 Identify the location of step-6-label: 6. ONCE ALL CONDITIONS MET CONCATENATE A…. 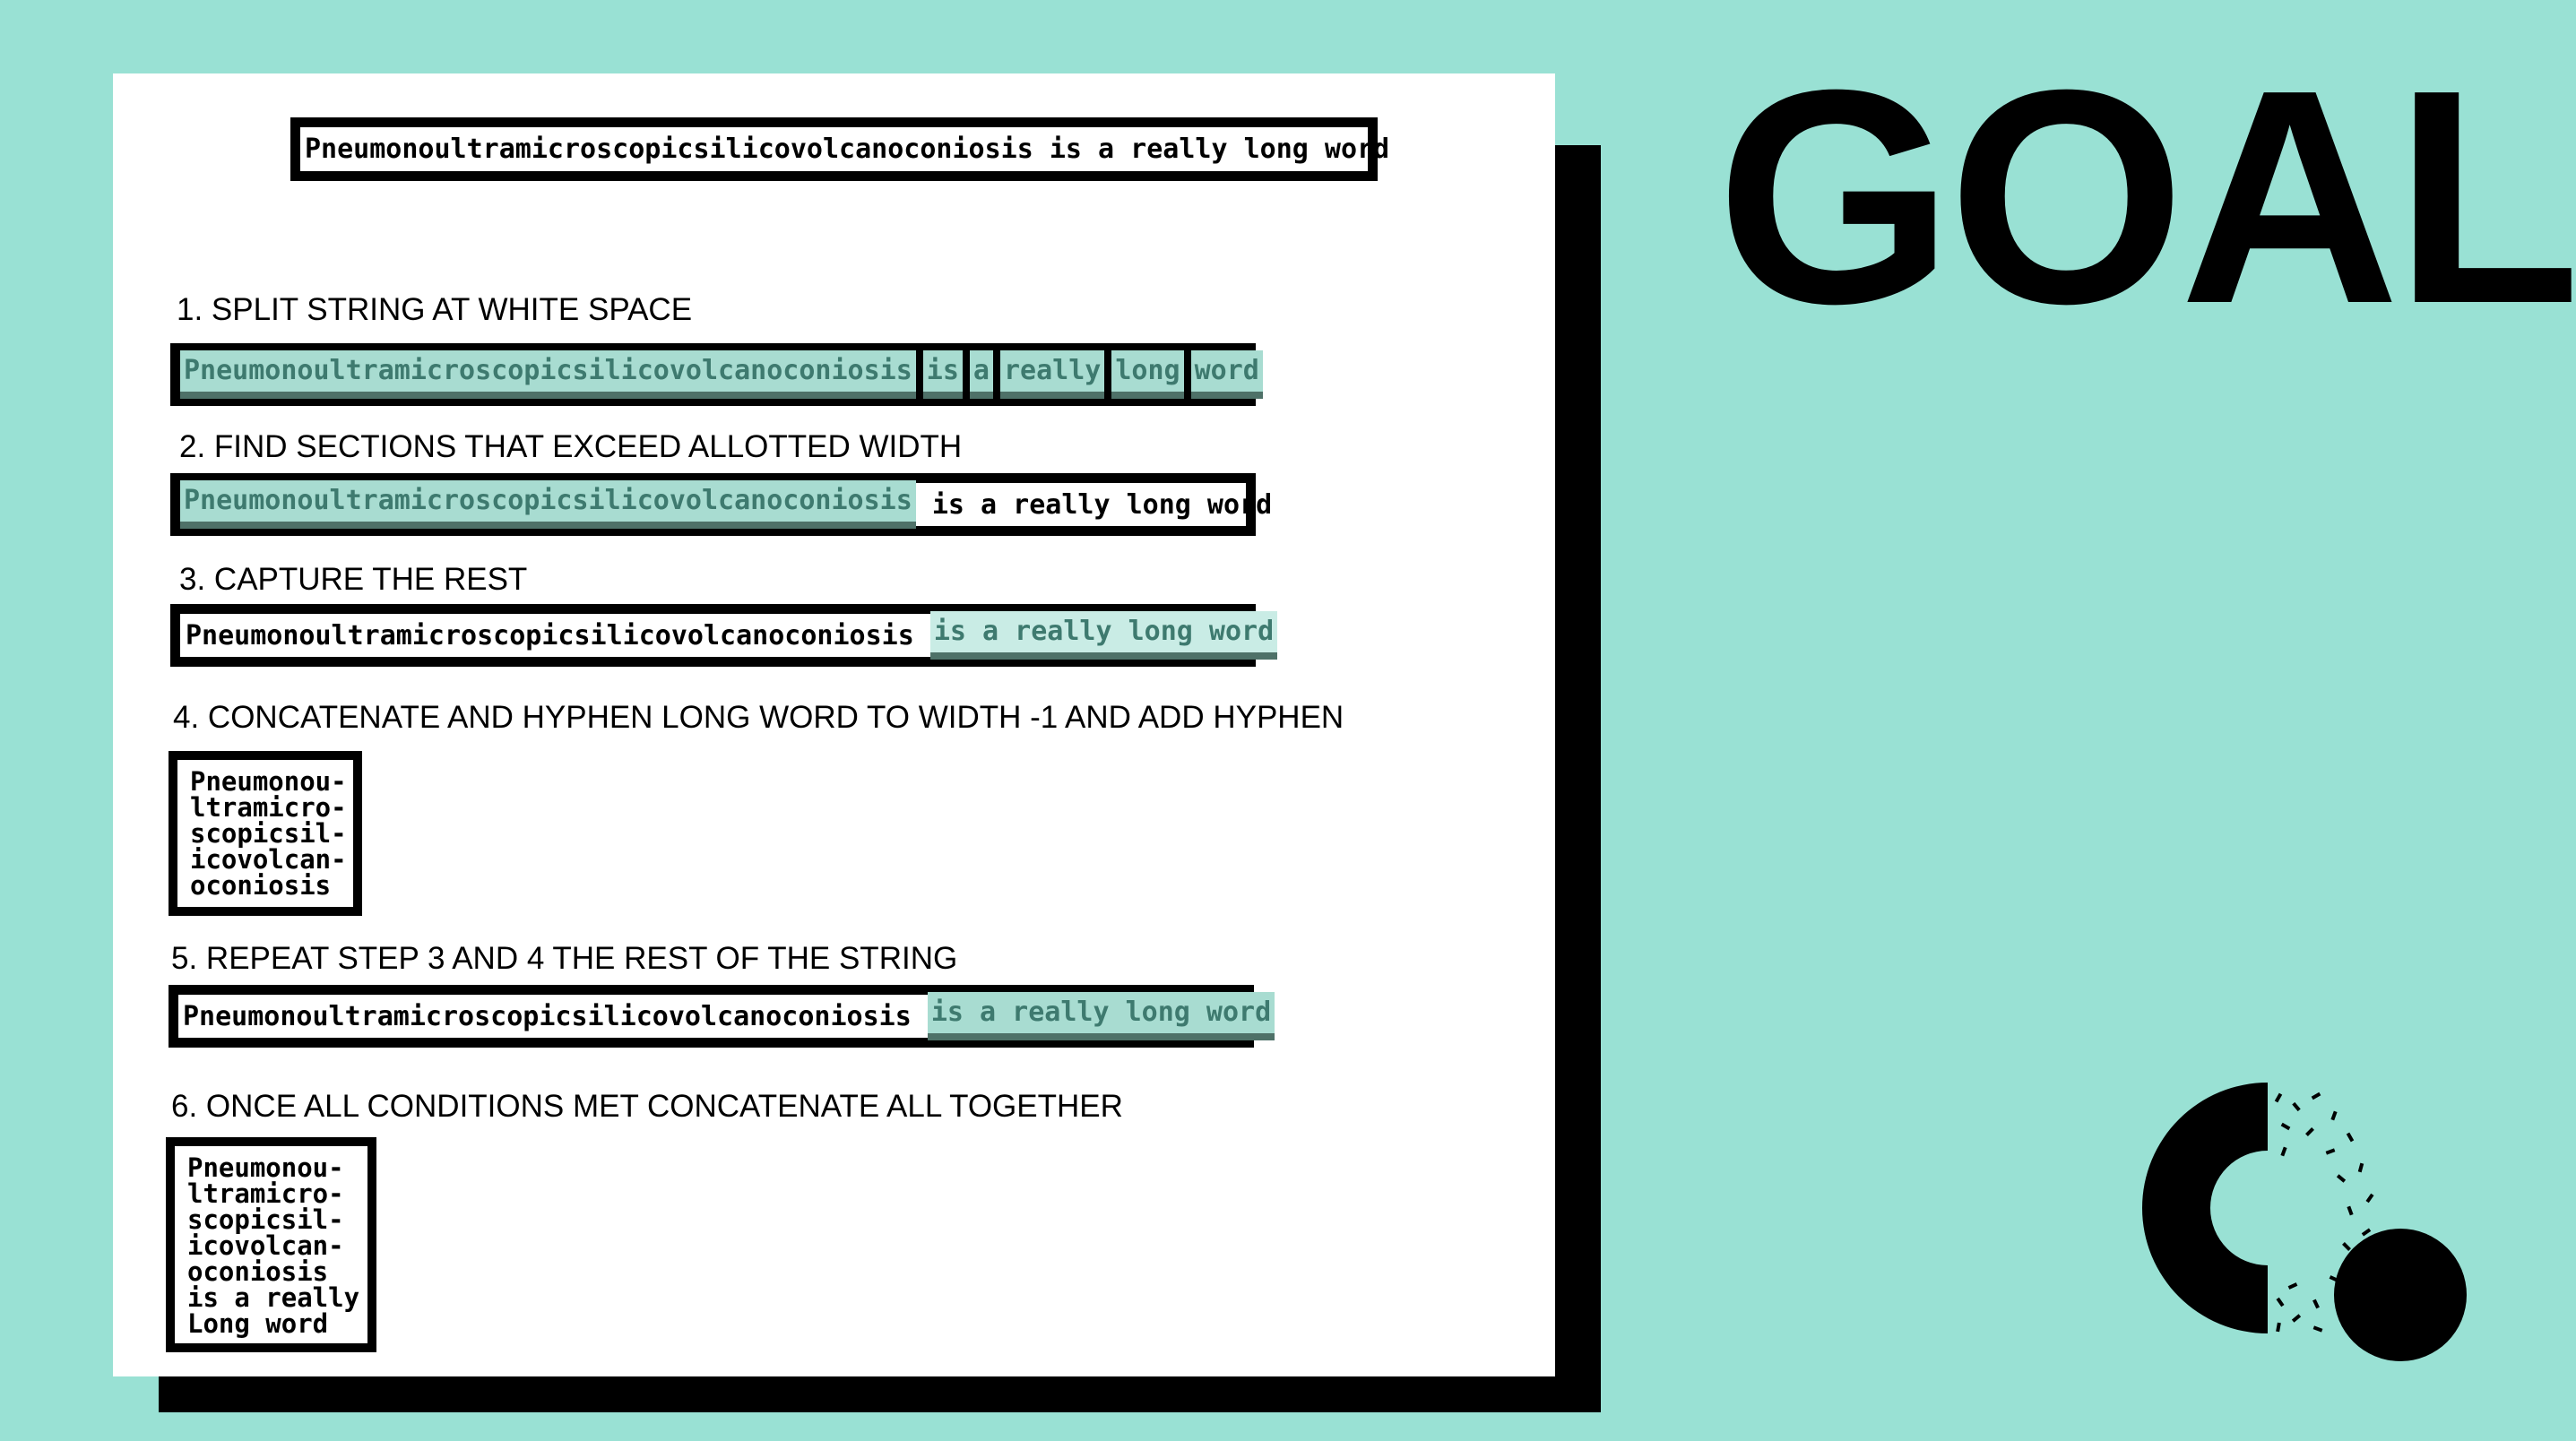
(647, 1107).